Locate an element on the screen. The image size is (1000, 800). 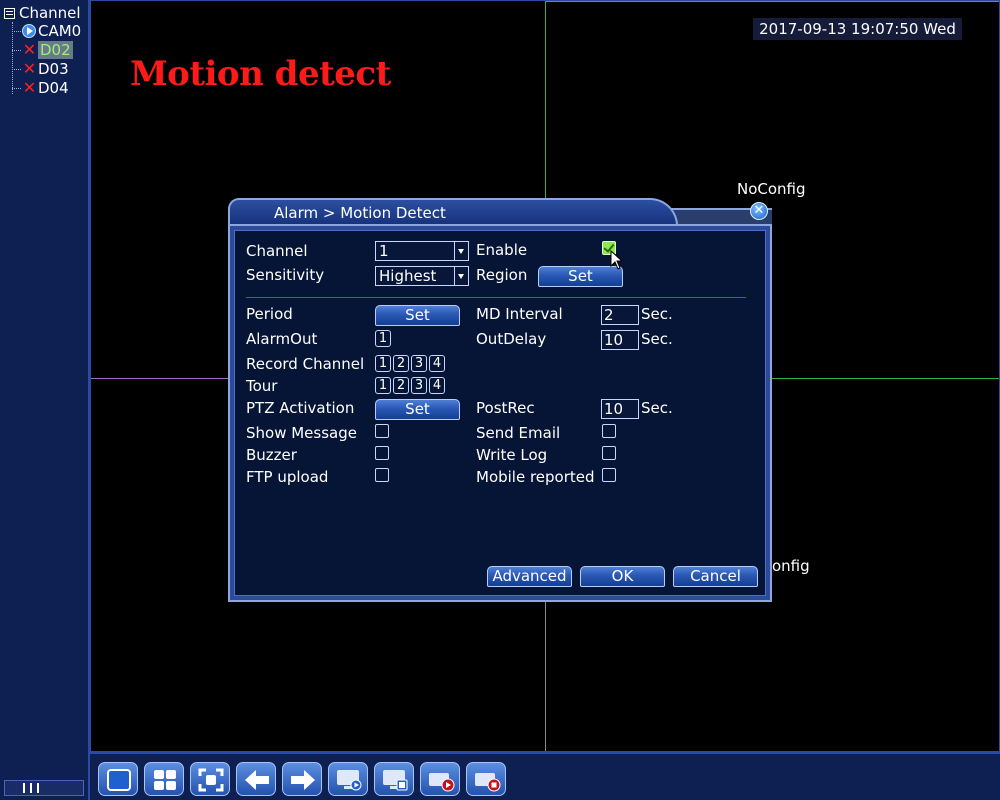
sensitivity-select-value: Highest is located at coordinates (408, 276).